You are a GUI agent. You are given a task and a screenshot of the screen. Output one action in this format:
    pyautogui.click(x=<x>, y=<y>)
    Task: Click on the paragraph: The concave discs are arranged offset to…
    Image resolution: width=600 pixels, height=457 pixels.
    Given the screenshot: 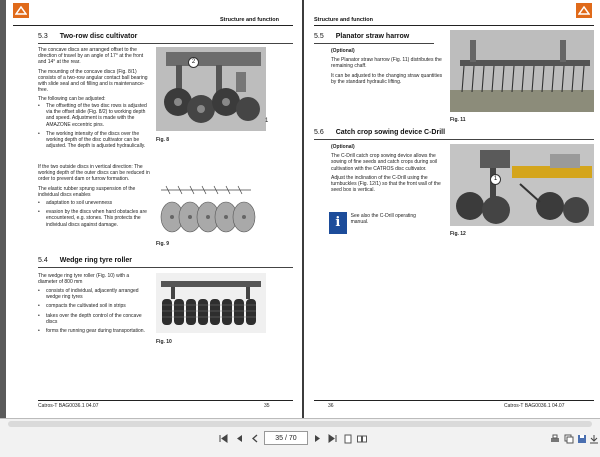 What is the action you would take?
    pyautogui.click(x=91, y=56)
    